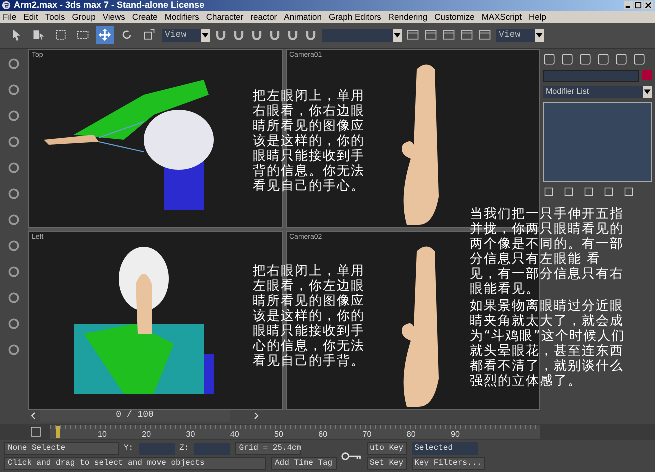  I want to click on frame-number: 60, so click(323, 435).